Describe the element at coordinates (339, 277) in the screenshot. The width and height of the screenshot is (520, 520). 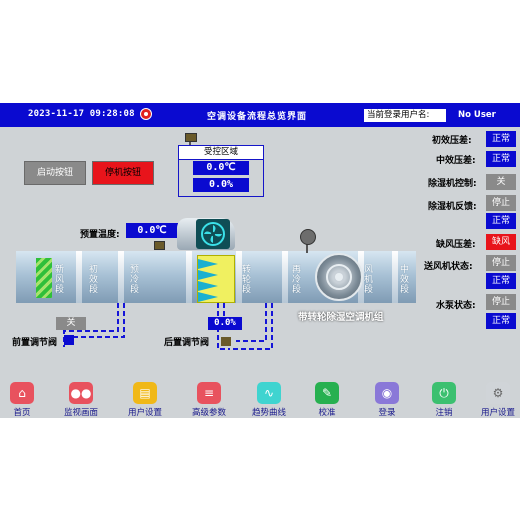
I see `return-fan-icon` at that location.